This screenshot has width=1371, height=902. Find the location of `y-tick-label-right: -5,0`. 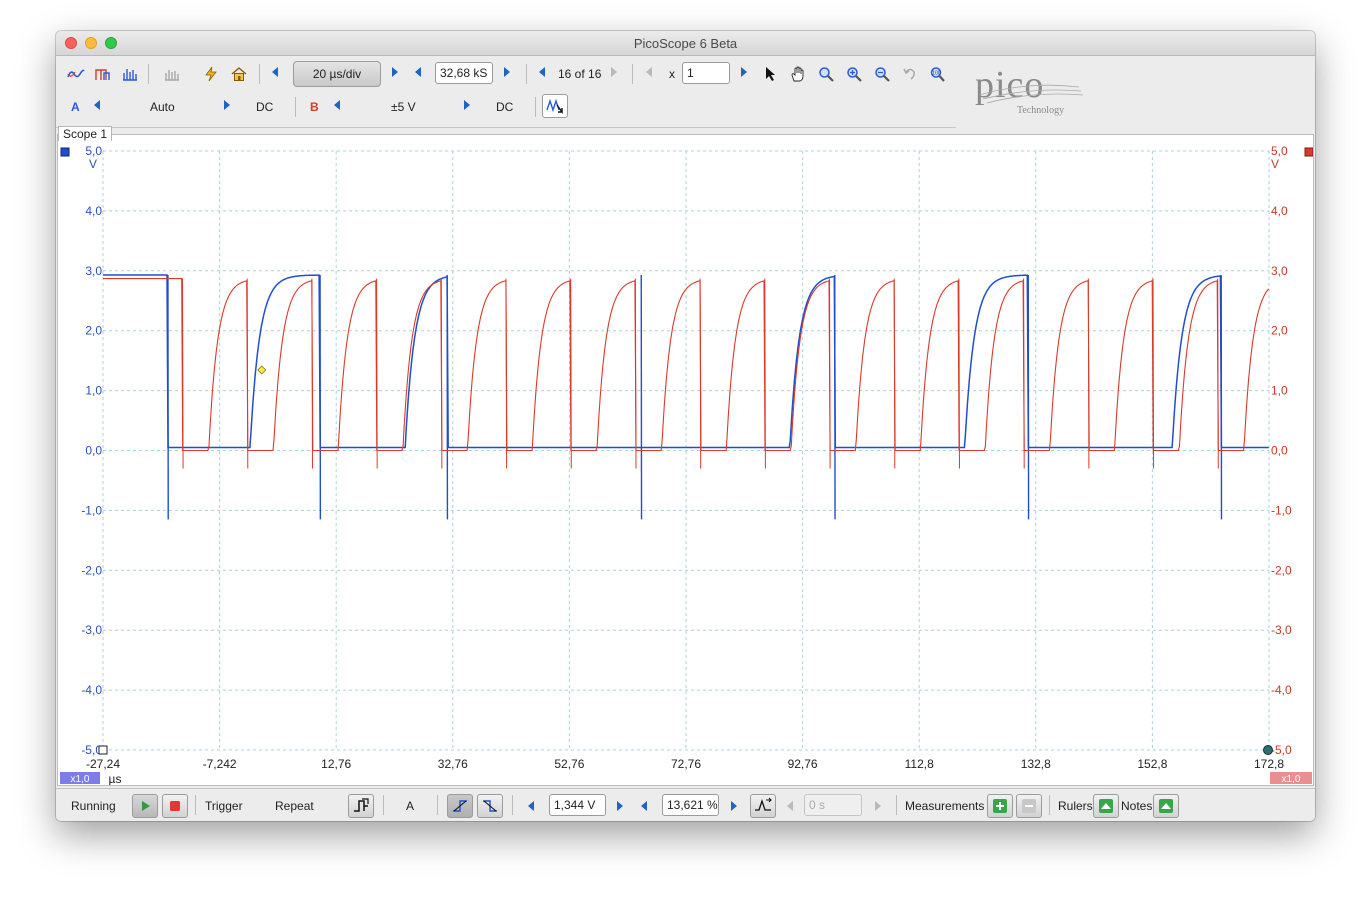

y-tick-label-right: -5,0 is located at coordinates (1281, 750).